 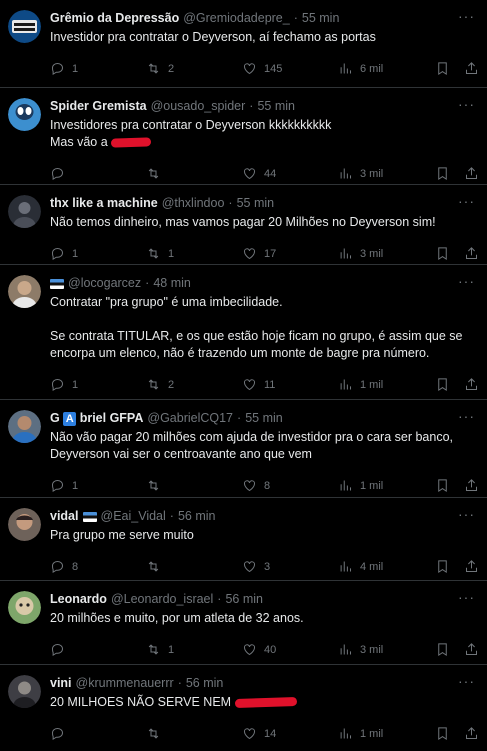 I want to click on author-handle: @krummenauerrr, so click(x=125, y=683).